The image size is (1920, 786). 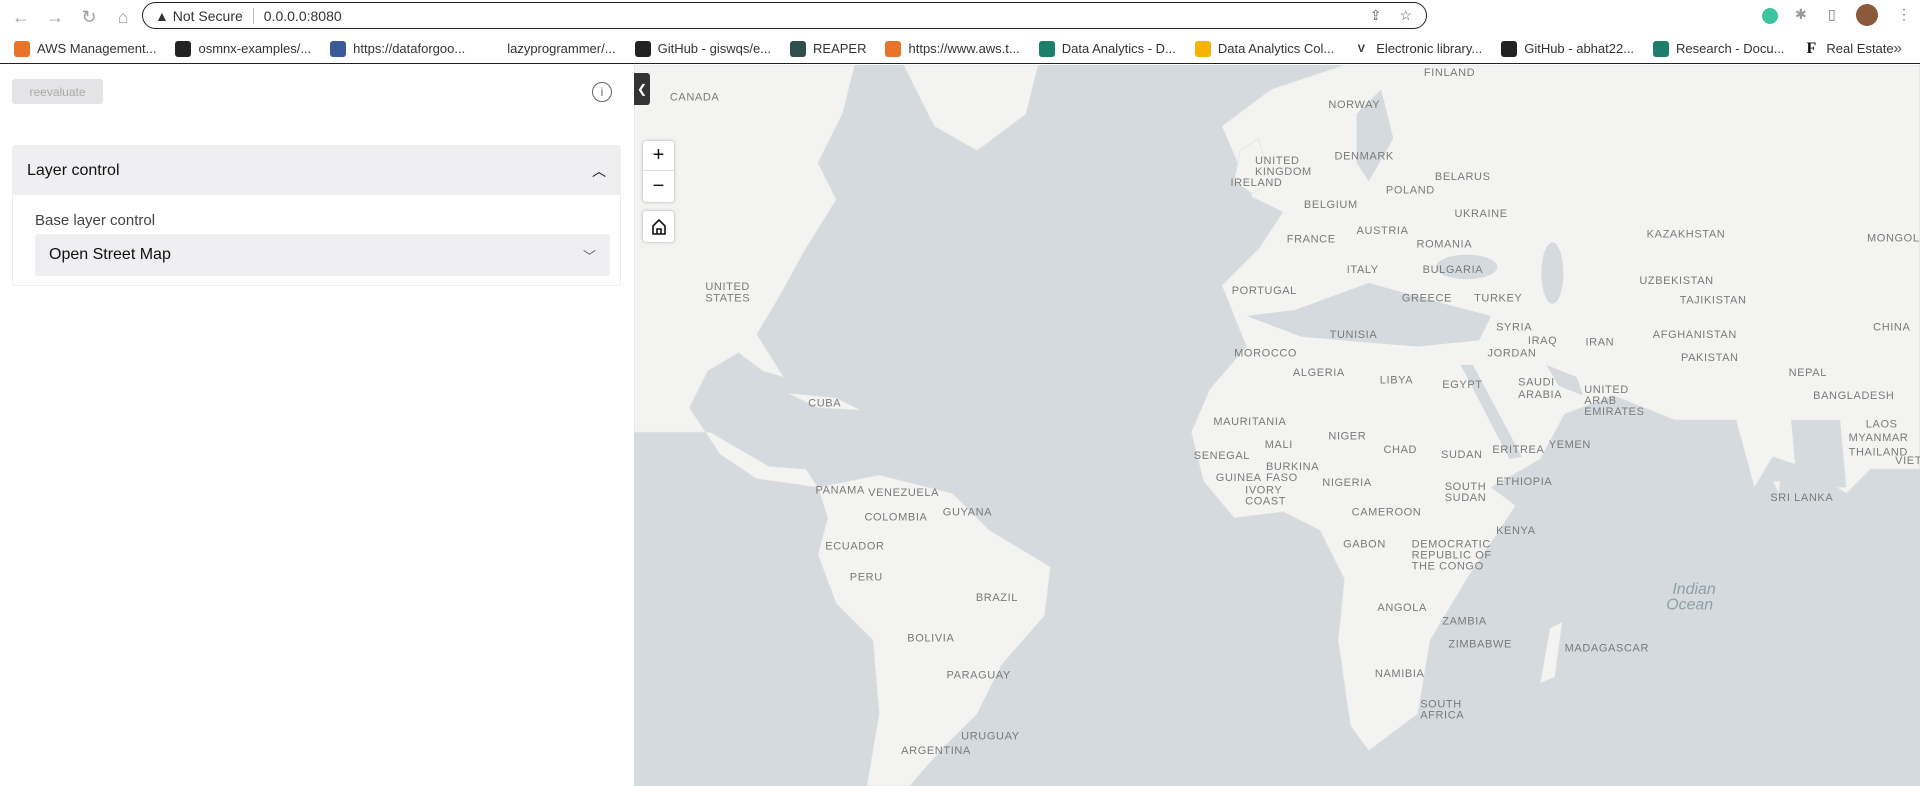 I want to click on base-layer-value: Open Street Map, so click(x=110, y=254).